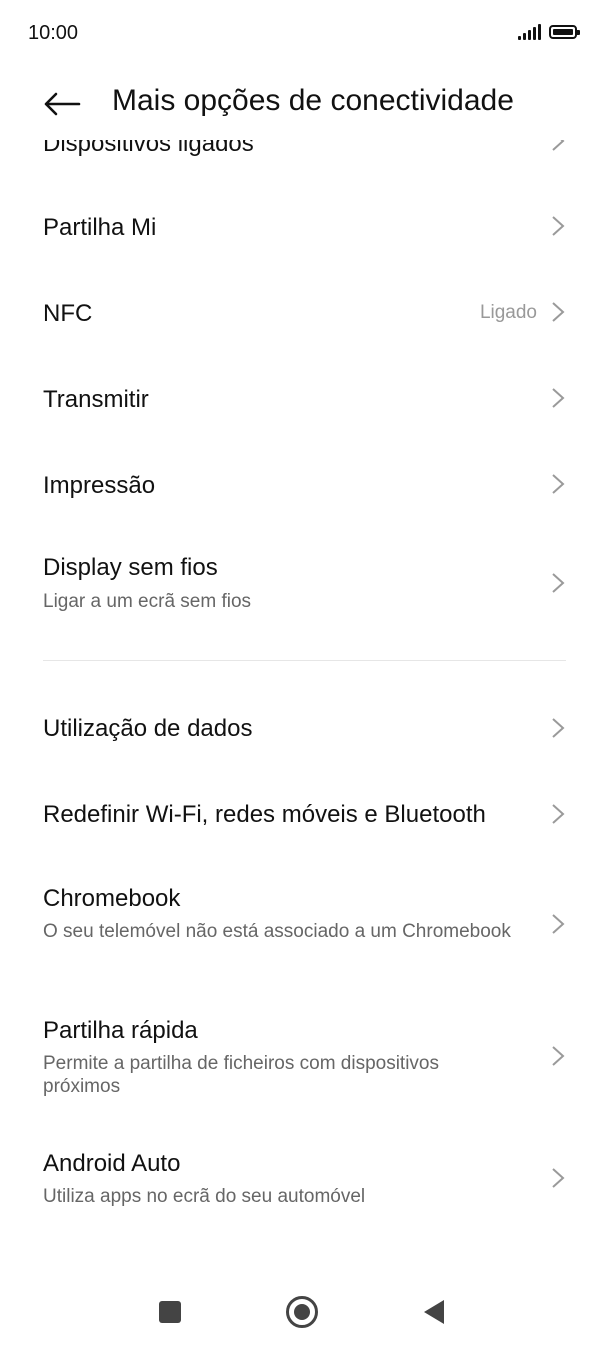 The width and height of the screenshot is (609, 1354). What do you see at coordinates (112, 898) in the screenshot?
I see `list-item-title: Chromebook` at bounding box center [112, 898].